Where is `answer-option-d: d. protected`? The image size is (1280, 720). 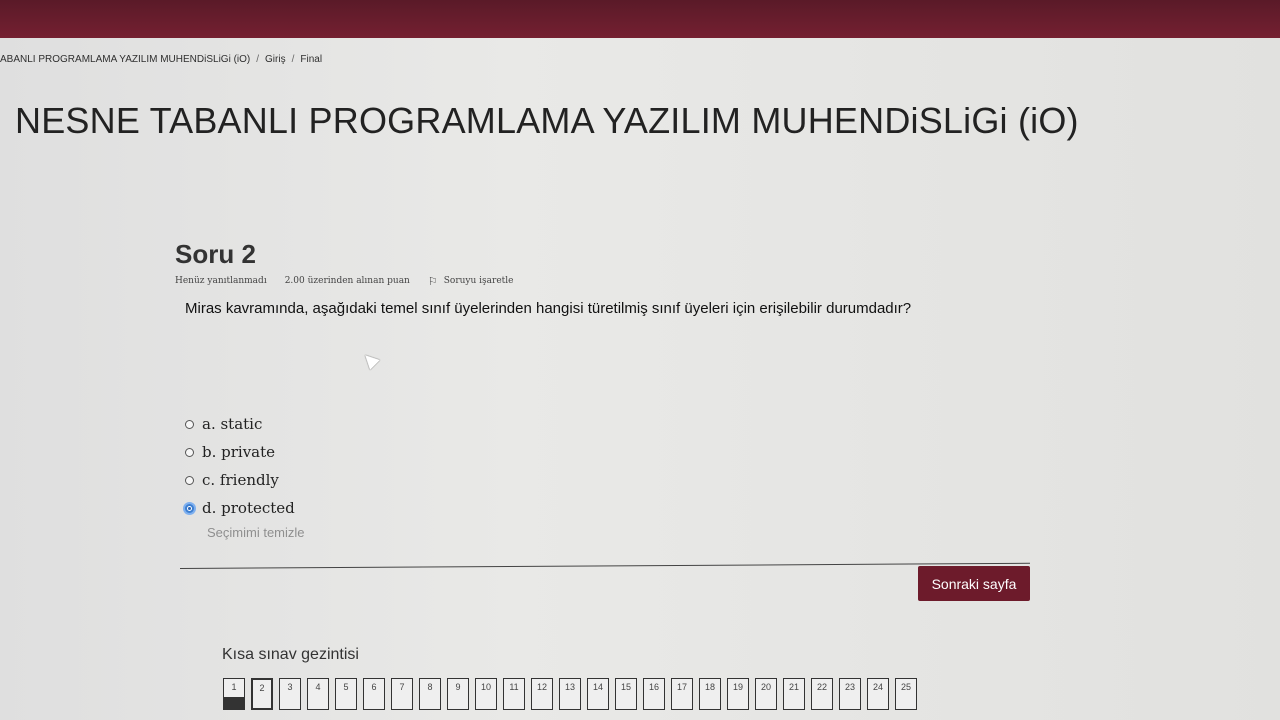
answer-option-d: d. protected is located at coordinates (240, 508).